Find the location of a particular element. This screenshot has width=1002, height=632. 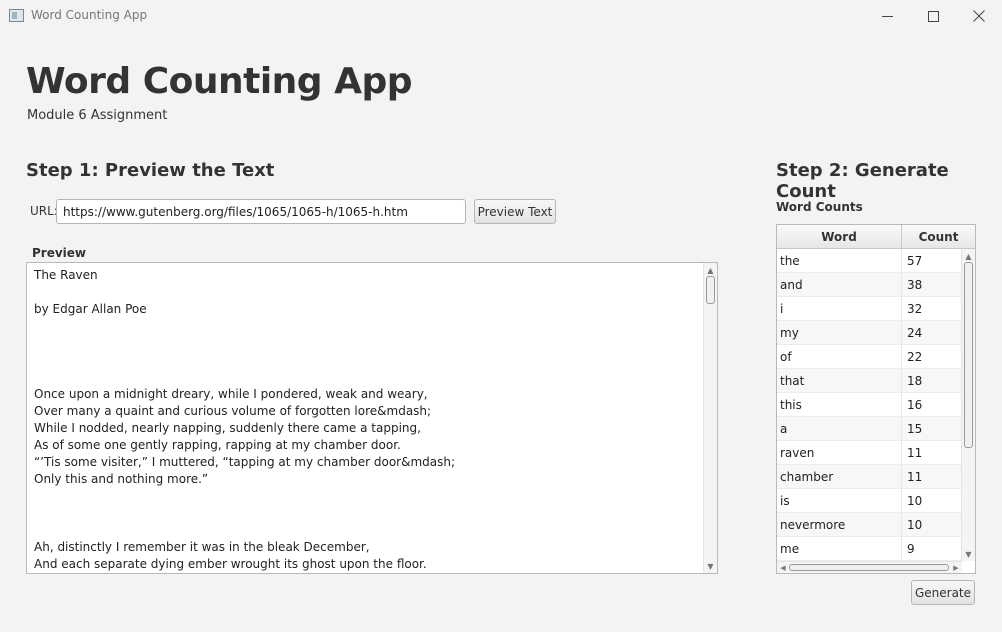

table-row: nevermore 10 is located at coordinates (869, 525).